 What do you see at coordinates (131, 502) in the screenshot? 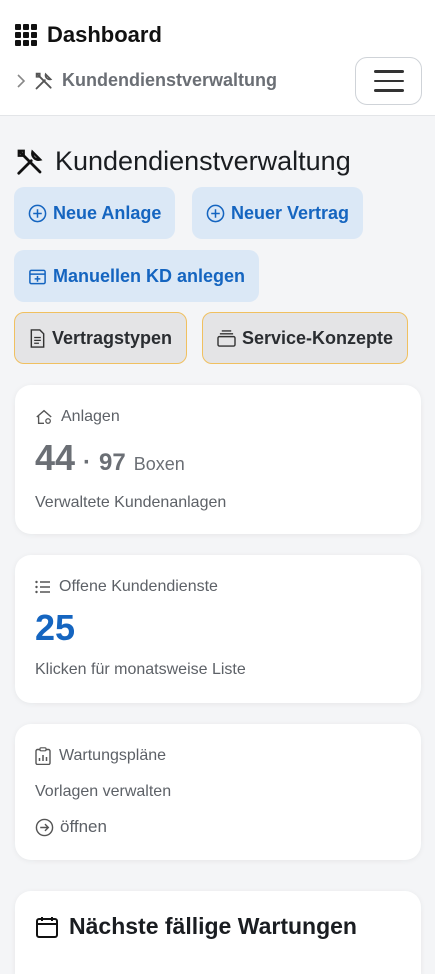
I see `assets-description: Verwaltete Kundenanlagen` at bounding box center [131, 502].